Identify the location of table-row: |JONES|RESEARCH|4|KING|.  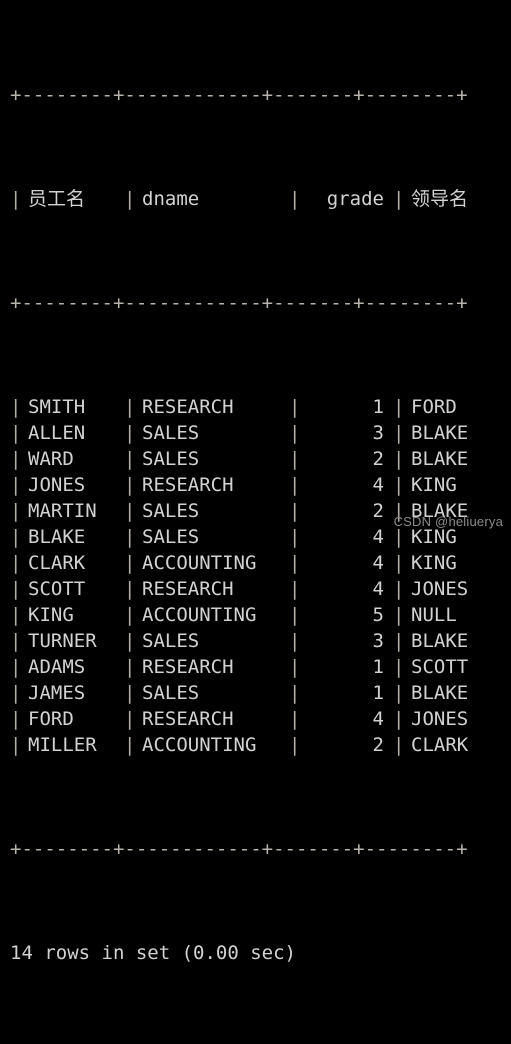
(260, 485).